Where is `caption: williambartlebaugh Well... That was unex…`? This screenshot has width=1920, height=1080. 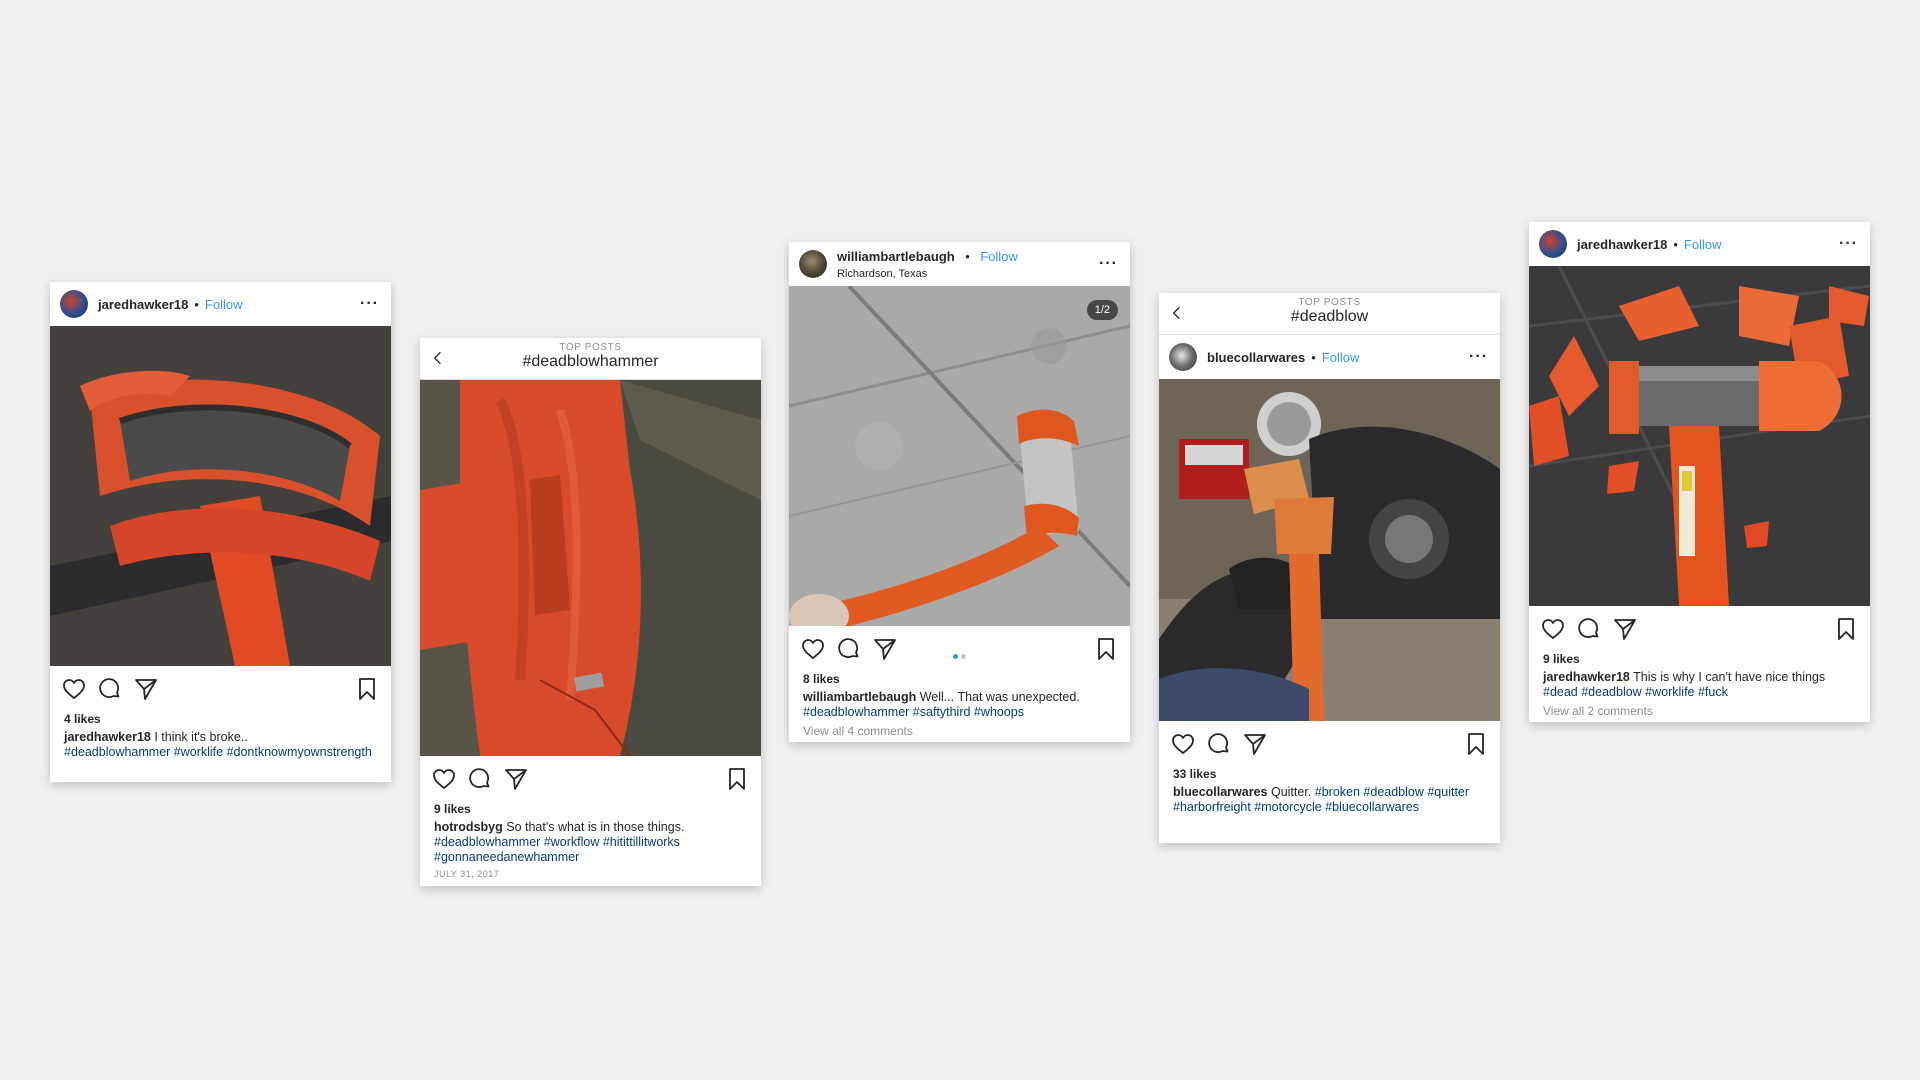
caption: williambartlebaugh Well... That was unex… is located at coordinates (959, 703).